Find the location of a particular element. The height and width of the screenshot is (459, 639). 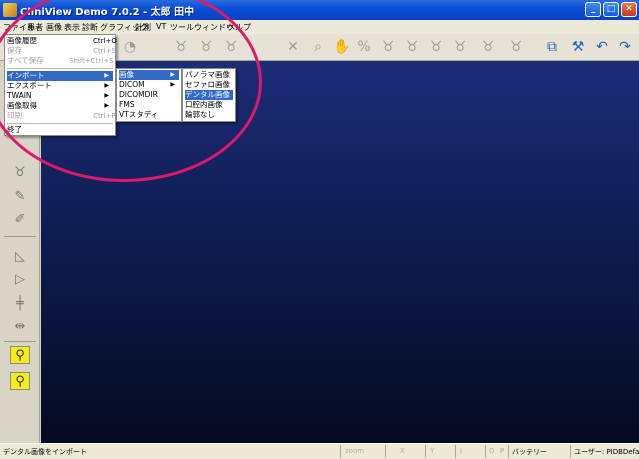

triangle-icon: ▷ is located at coordinates (20, 280).